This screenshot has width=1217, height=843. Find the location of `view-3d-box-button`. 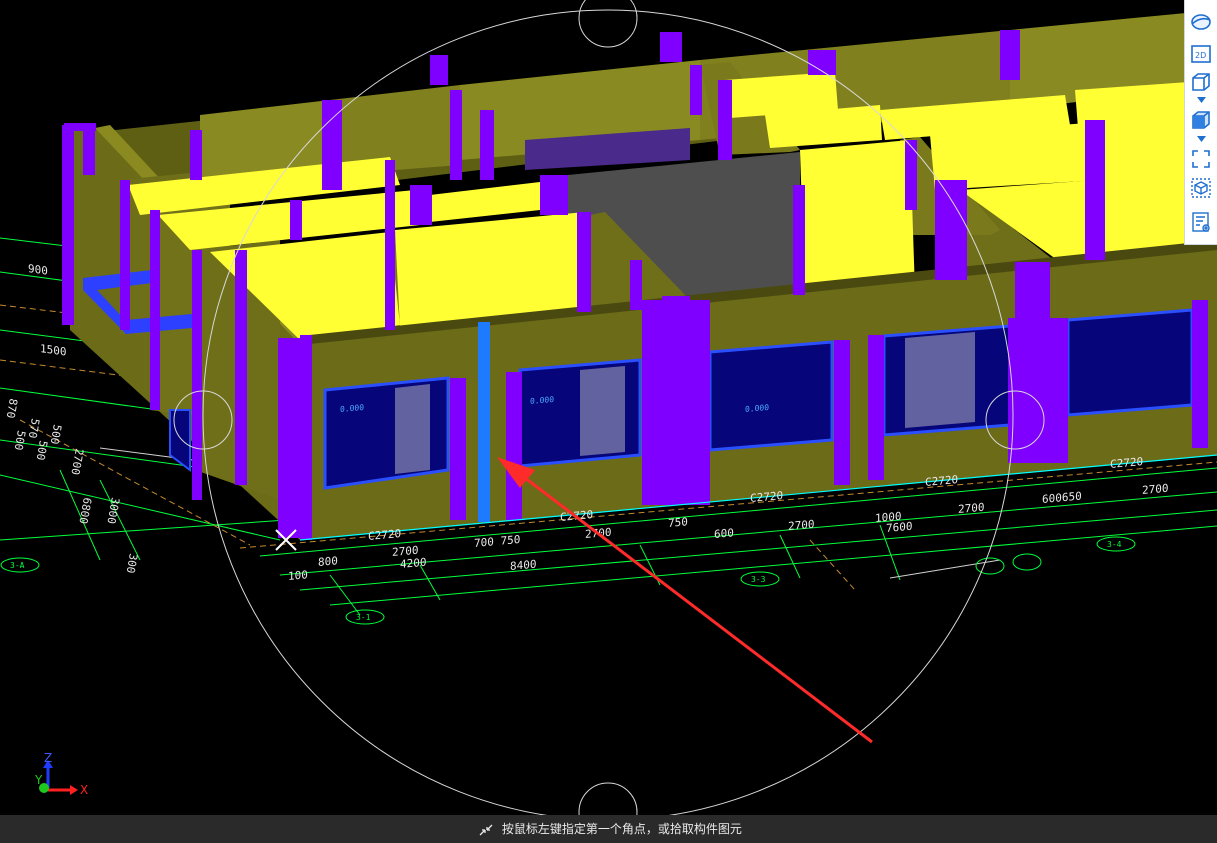

view-3d-box-button is located at coordinates (1201, 82).